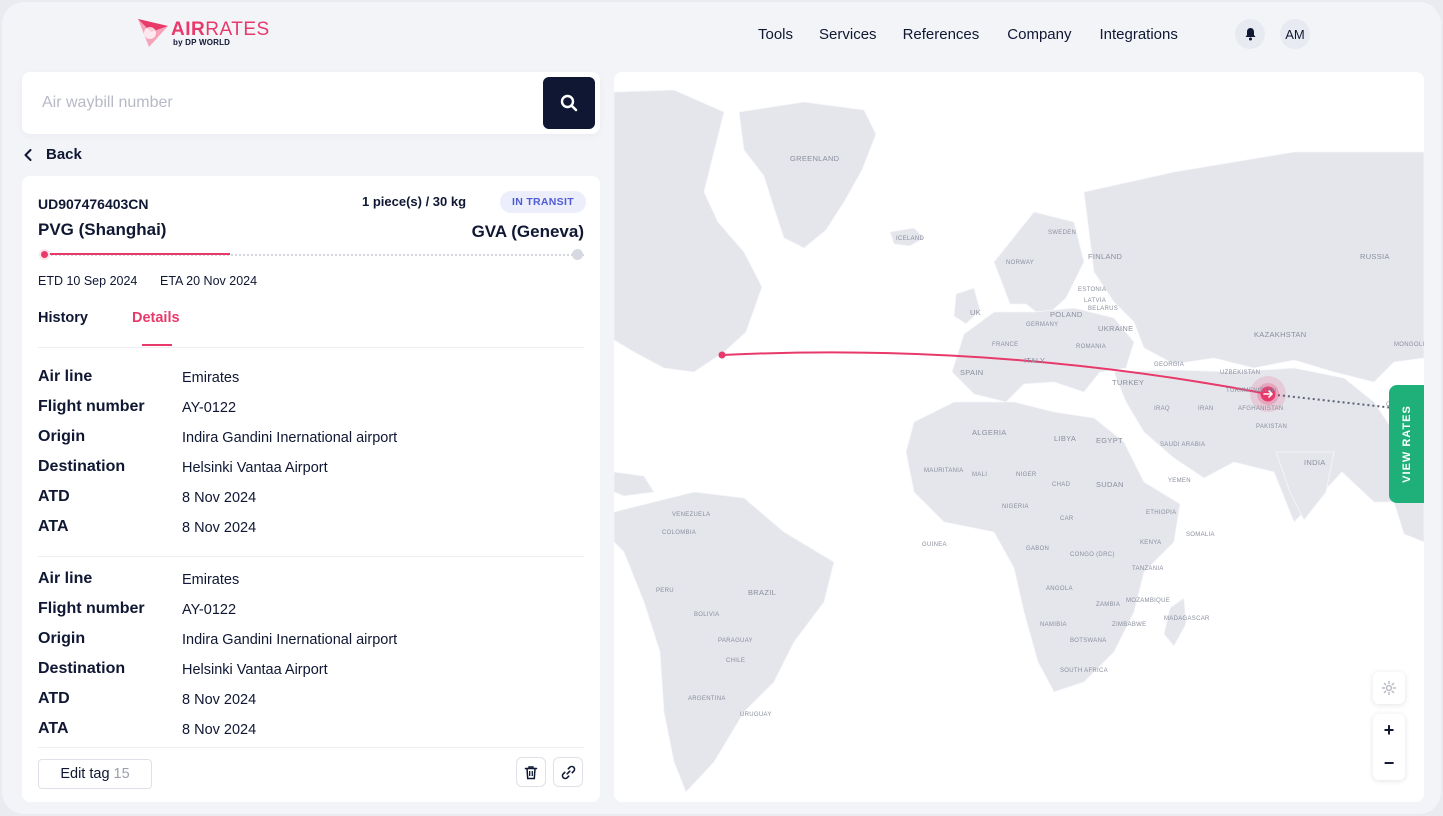  Describe the element at coordinates (1151, 543) in the screenshot. I see `country-label: KENYA` at that location.